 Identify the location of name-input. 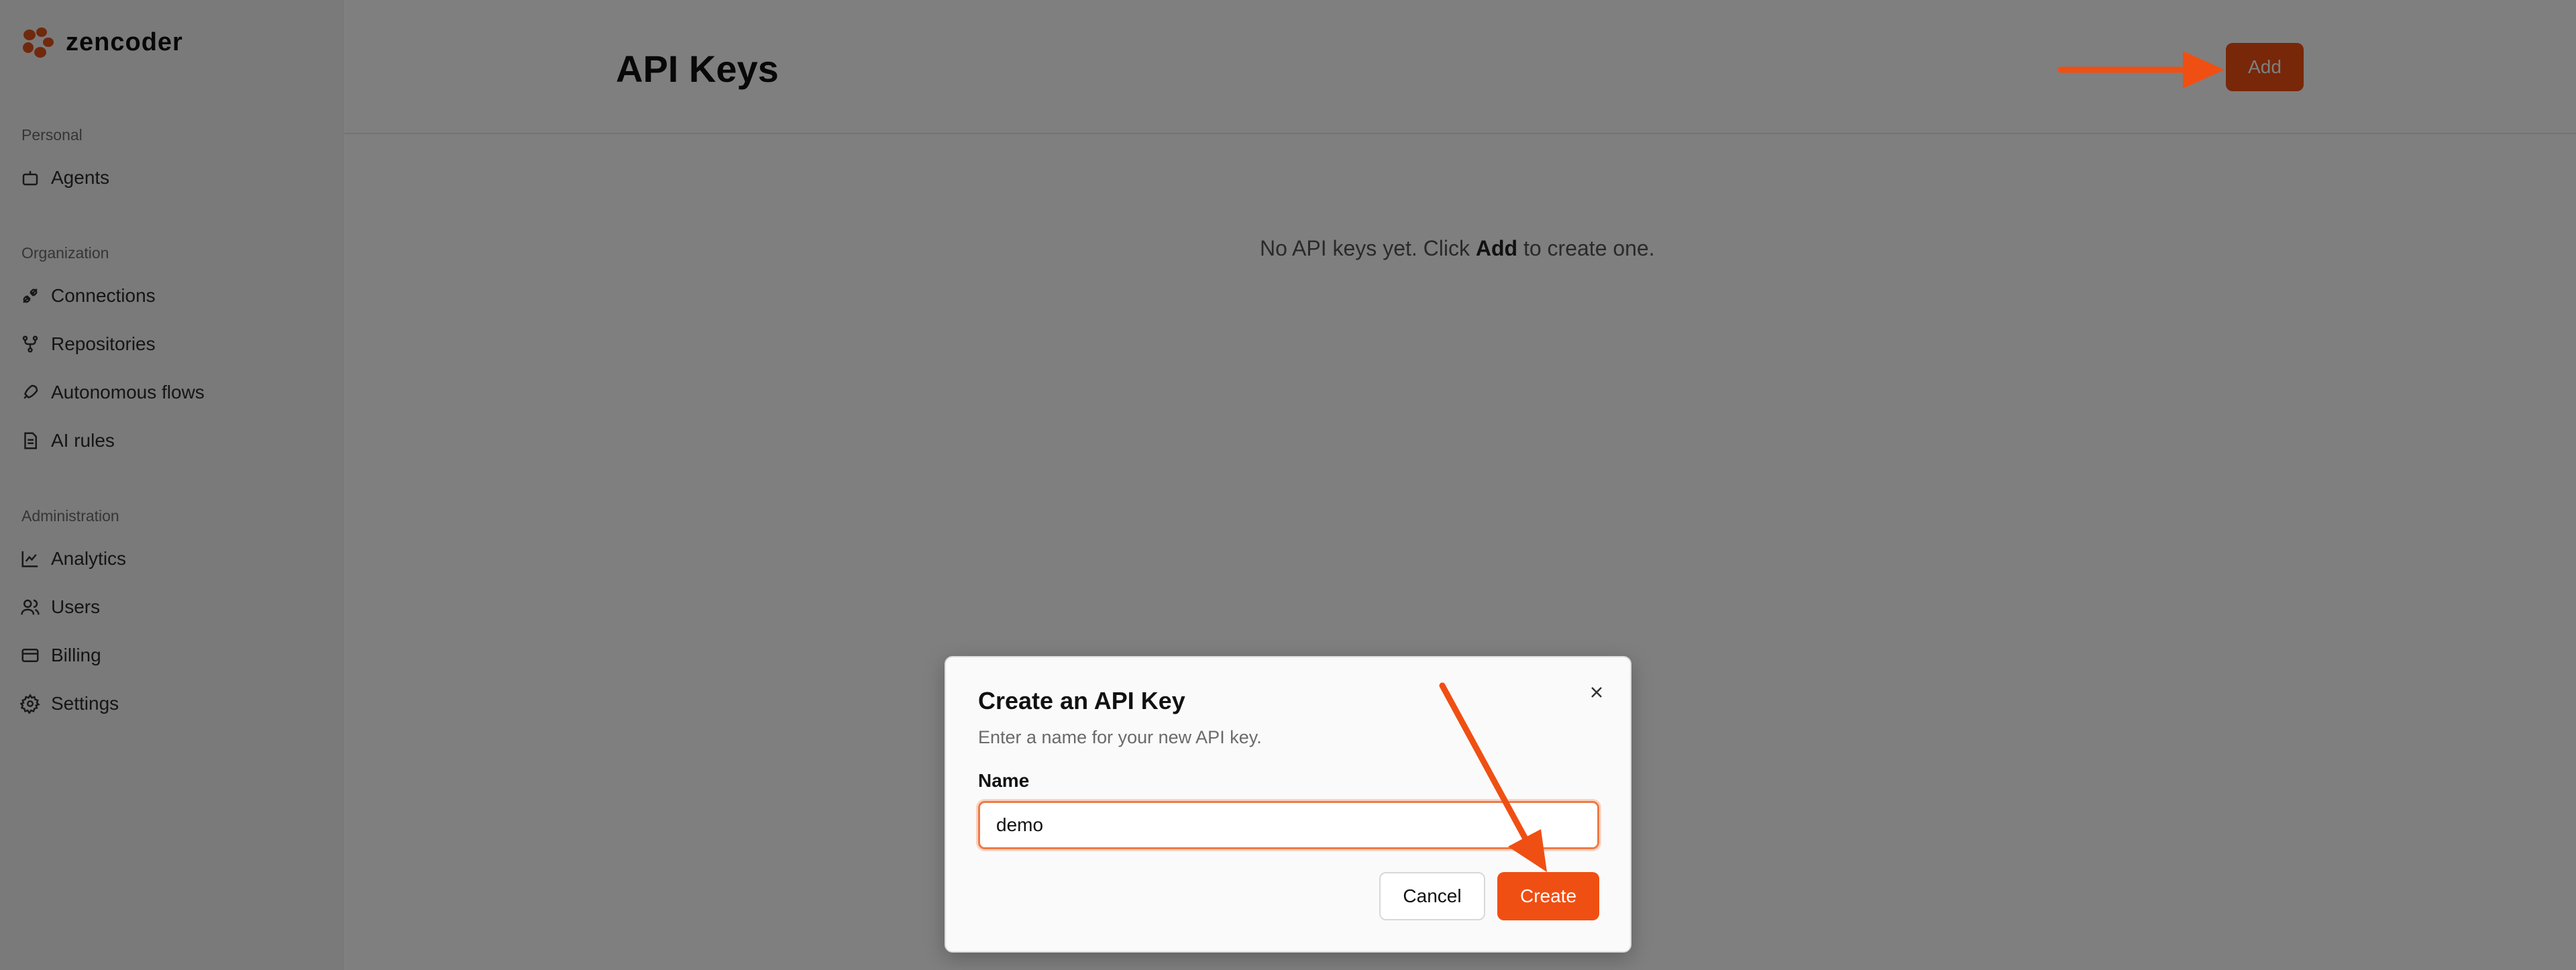
(1288, 825).